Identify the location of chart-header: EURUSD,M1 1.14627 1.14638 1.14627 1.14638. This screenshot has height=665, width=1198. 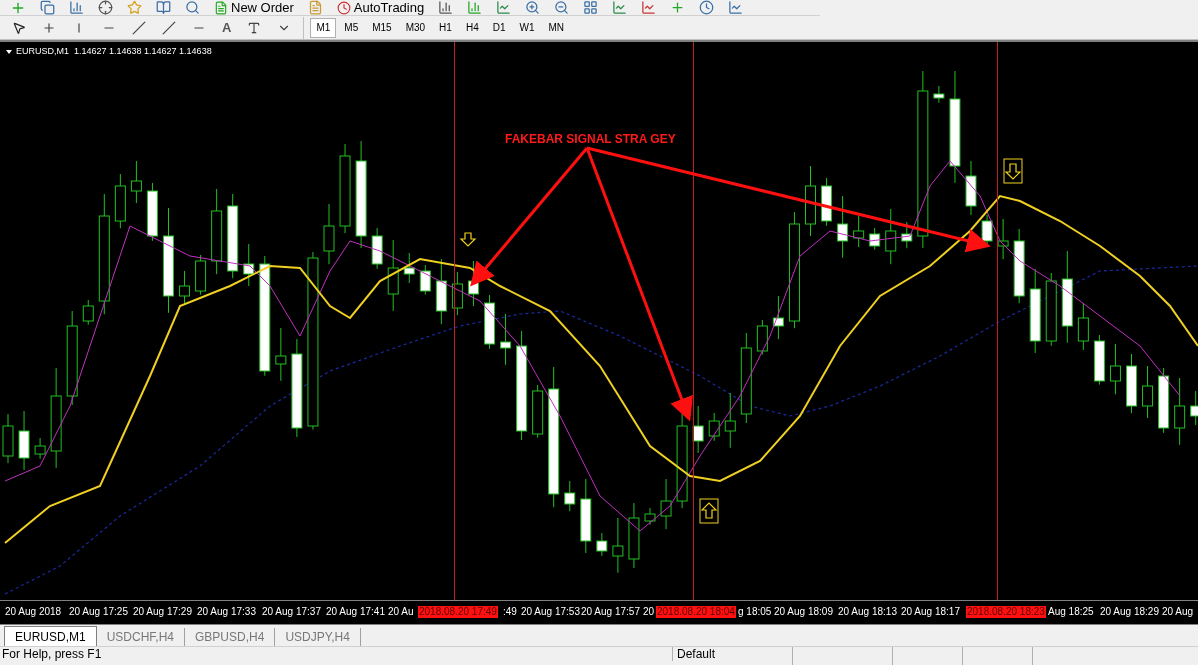
(114, 51).